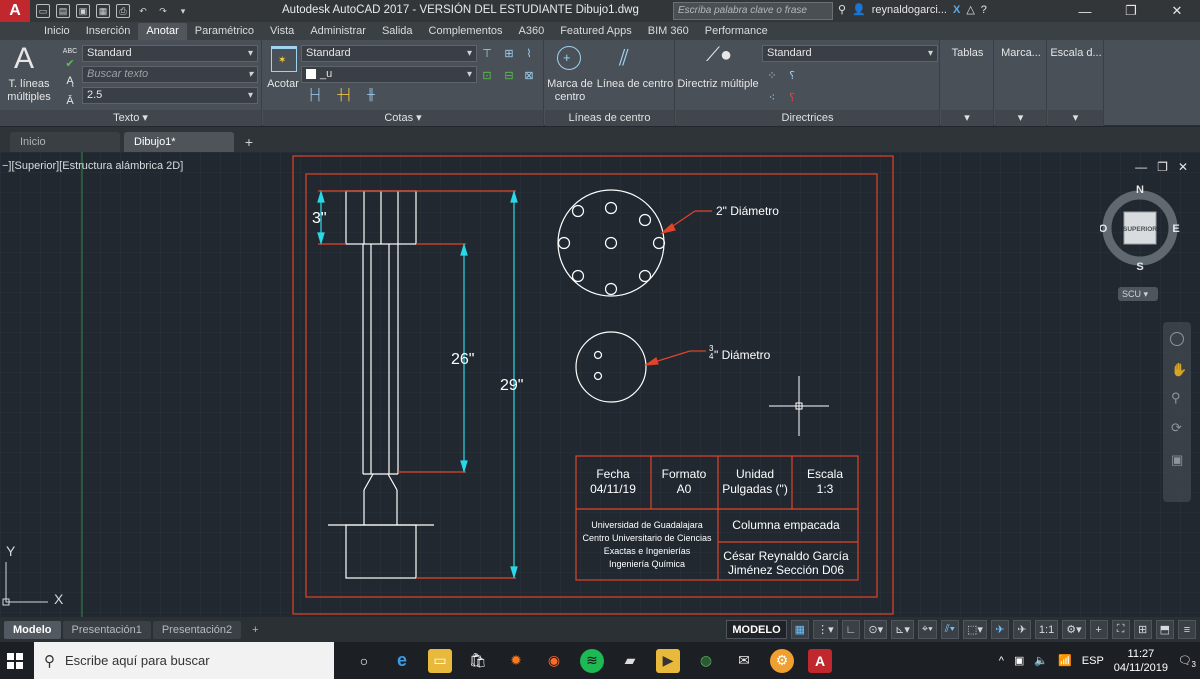 The image size is (1200, 679). Describe the element at coordinates (999, 629) in the screenshot. I see `annotation-visibility-icon: ✈` at that location.